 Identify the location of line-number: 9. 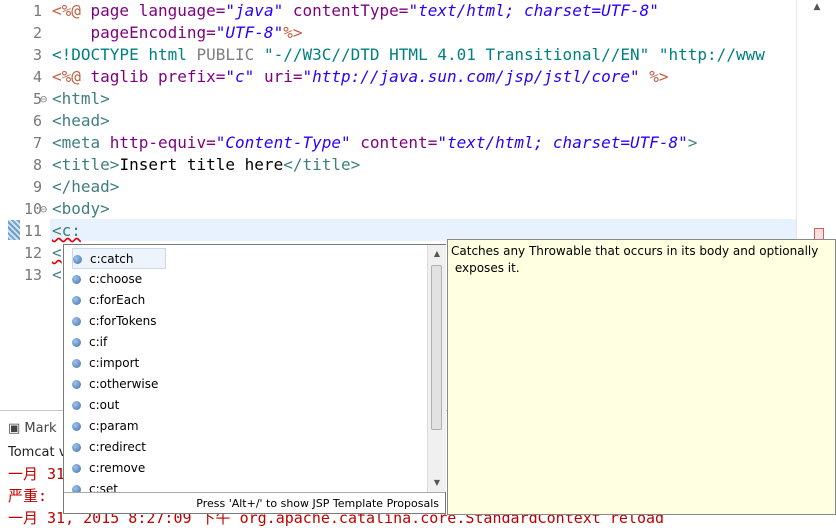
(37, 187).